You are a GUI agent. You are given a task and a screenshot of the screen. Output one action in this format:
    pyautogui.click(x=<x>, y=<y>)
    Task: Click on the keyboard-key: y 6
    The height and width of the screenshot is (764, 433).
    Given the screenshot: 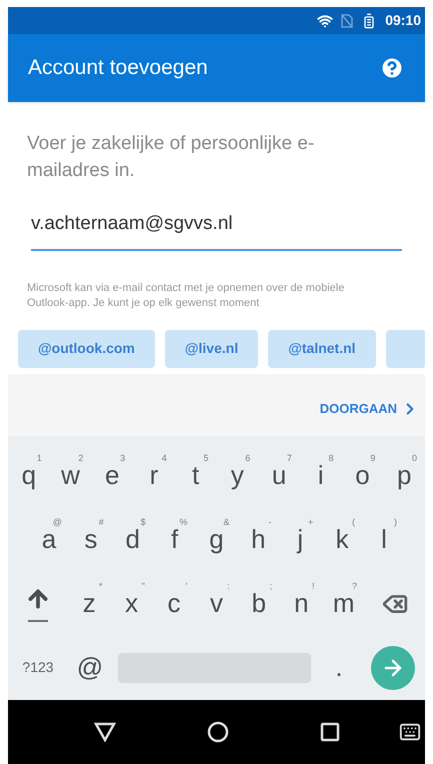 What is the action you would take?
    pyautogui.click(x=237, y=476)
    